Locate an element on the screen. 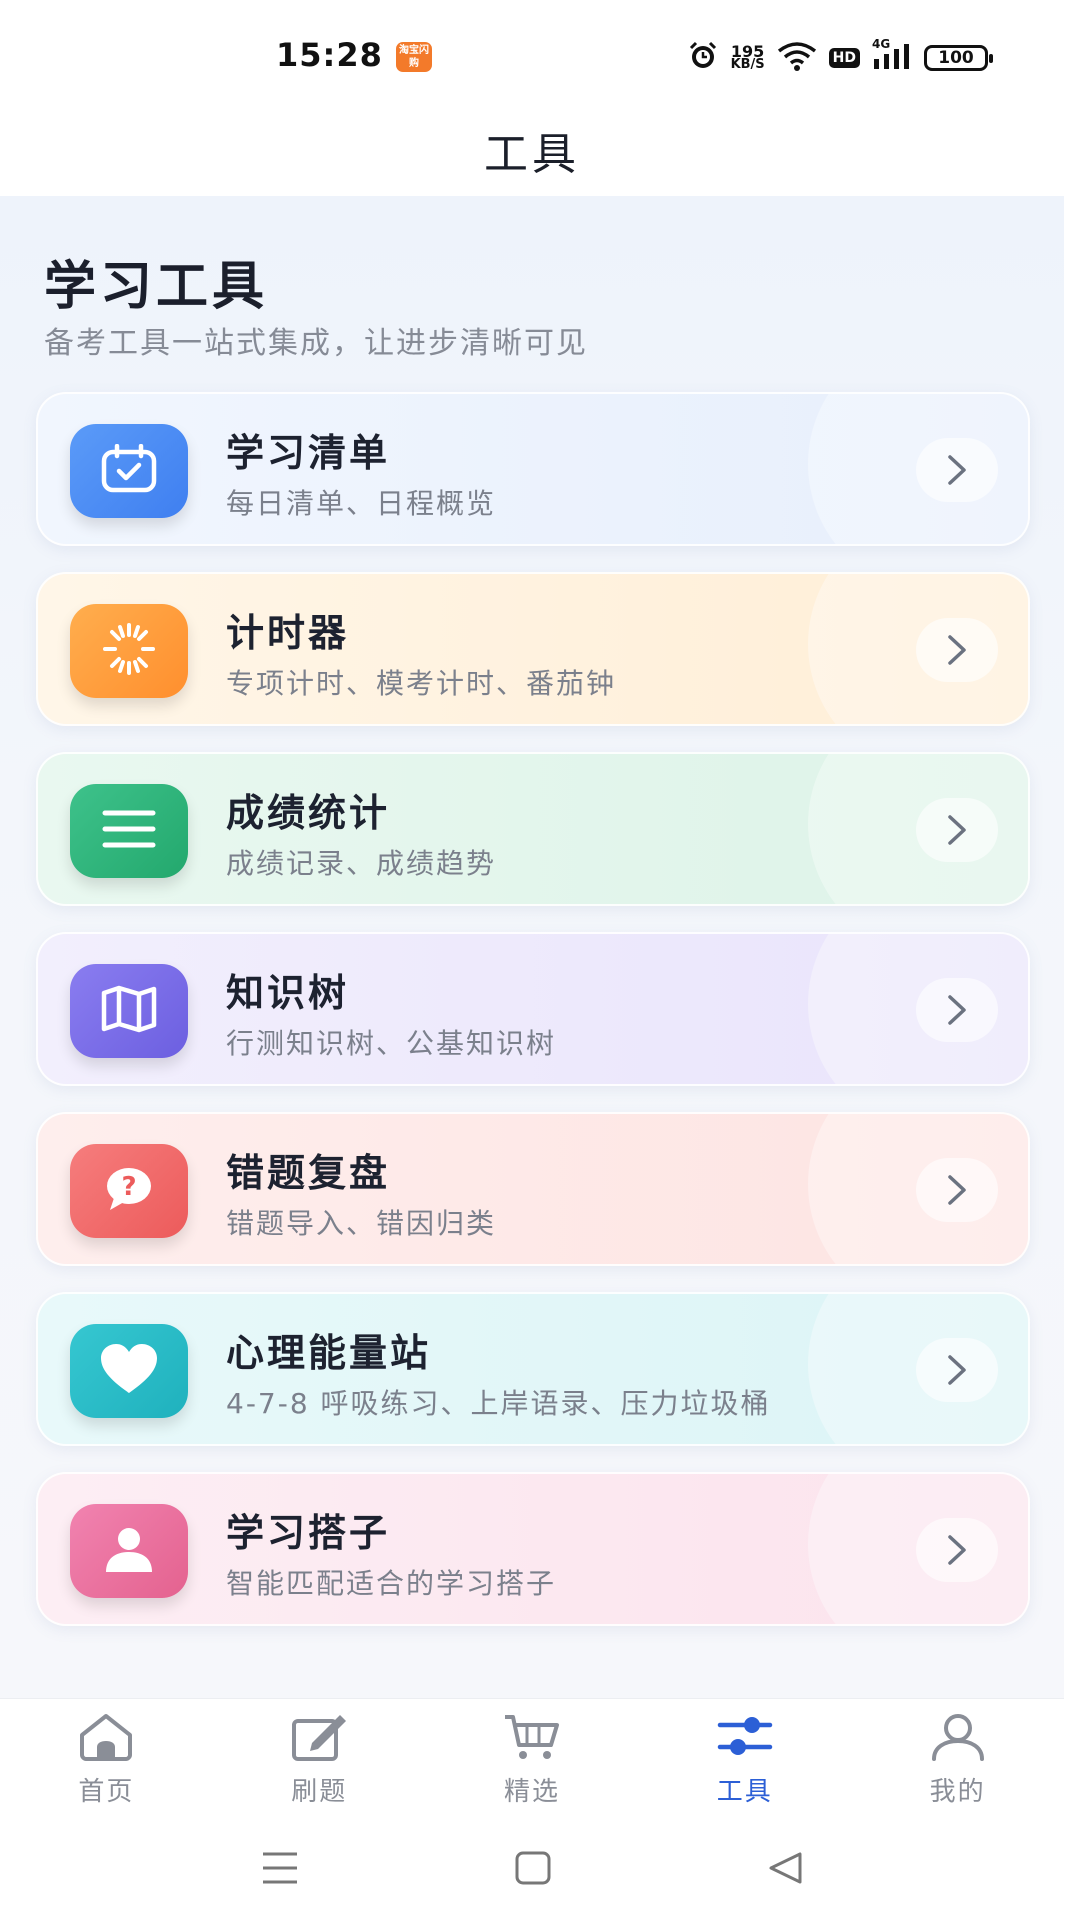 The height and width of the screenshot is (1920, 1080). tool-name: 成绩统计 is located at coordinates (308, 813).